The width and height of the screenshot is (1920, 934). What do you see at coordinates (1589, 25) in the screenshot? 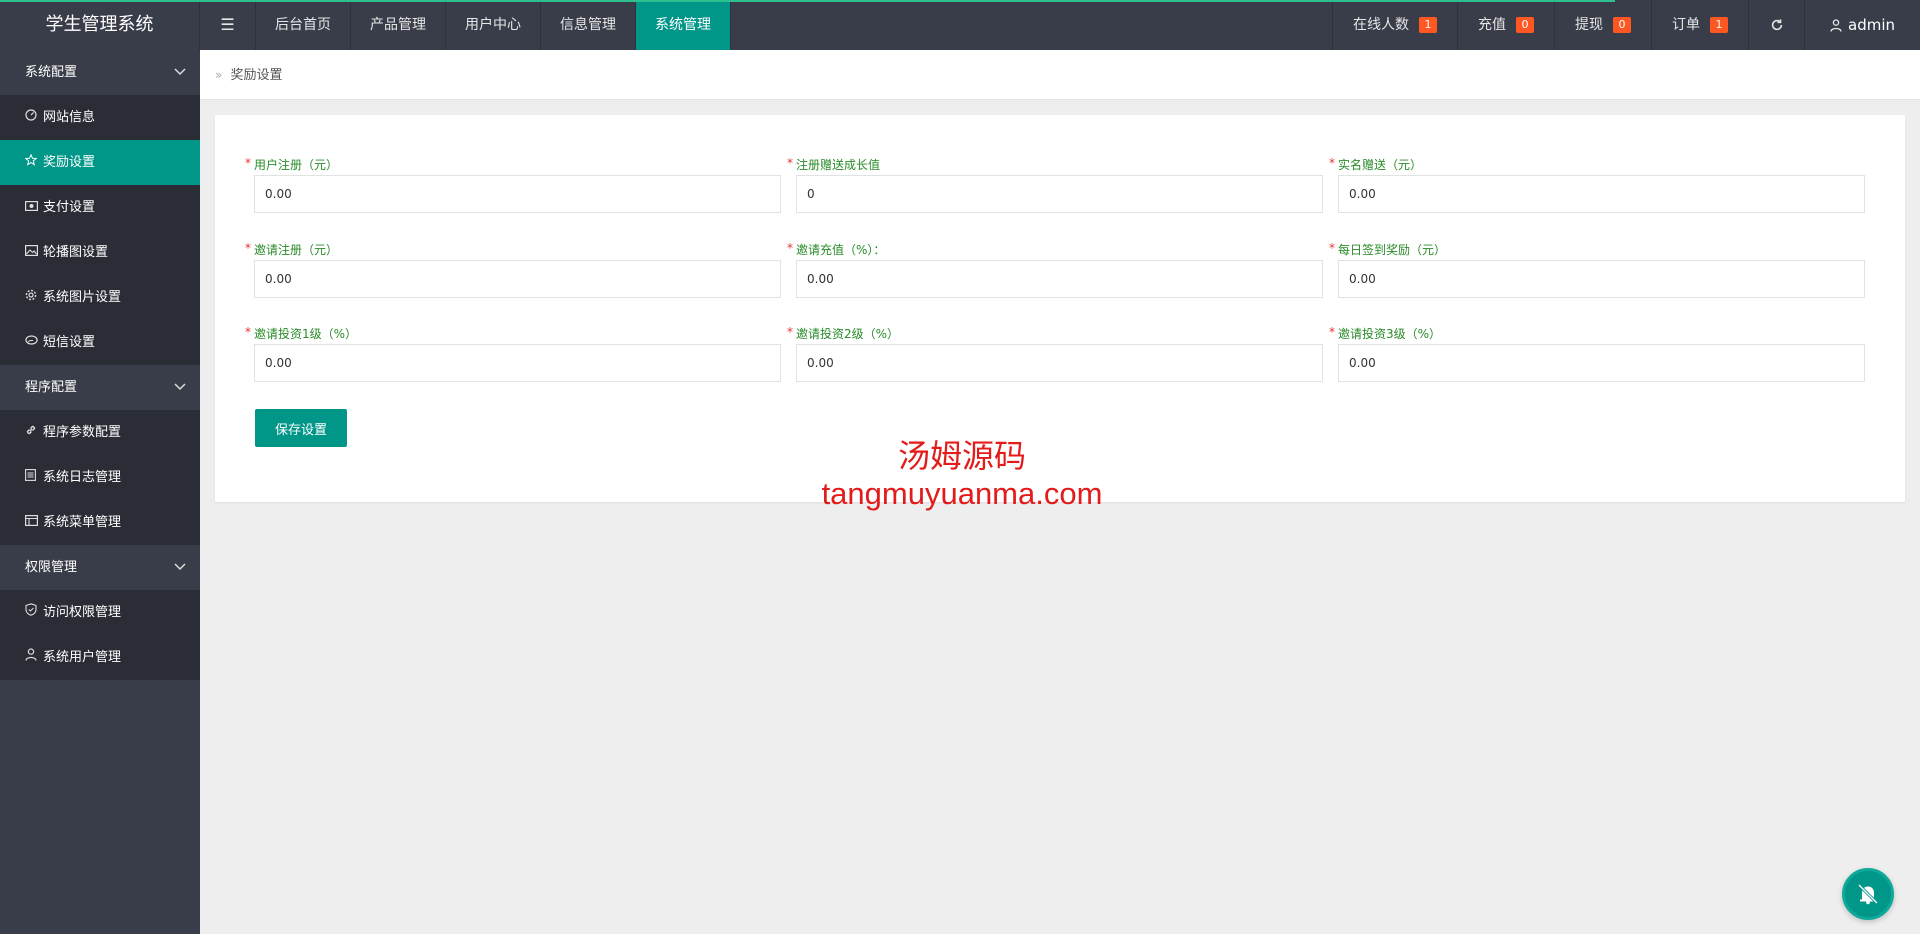
I see `withdraw-label: 提现` at bounding box center [1589, 25].